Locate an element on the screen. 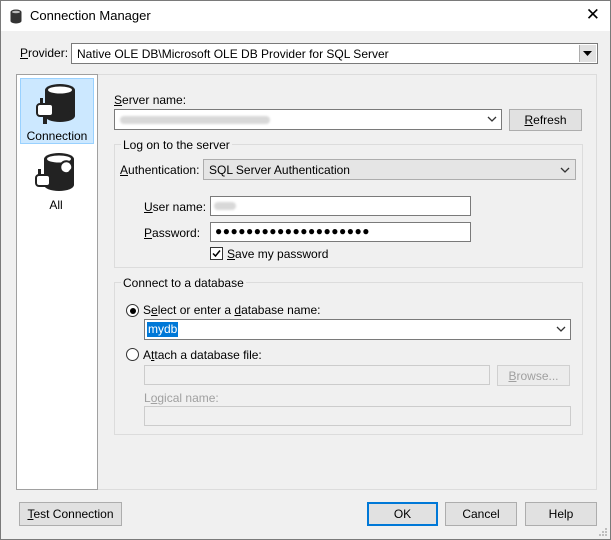 The height and width of the screenshot is (540, 611). select-database-label: Select or enter a database name: is located at coordinates (232, 310).